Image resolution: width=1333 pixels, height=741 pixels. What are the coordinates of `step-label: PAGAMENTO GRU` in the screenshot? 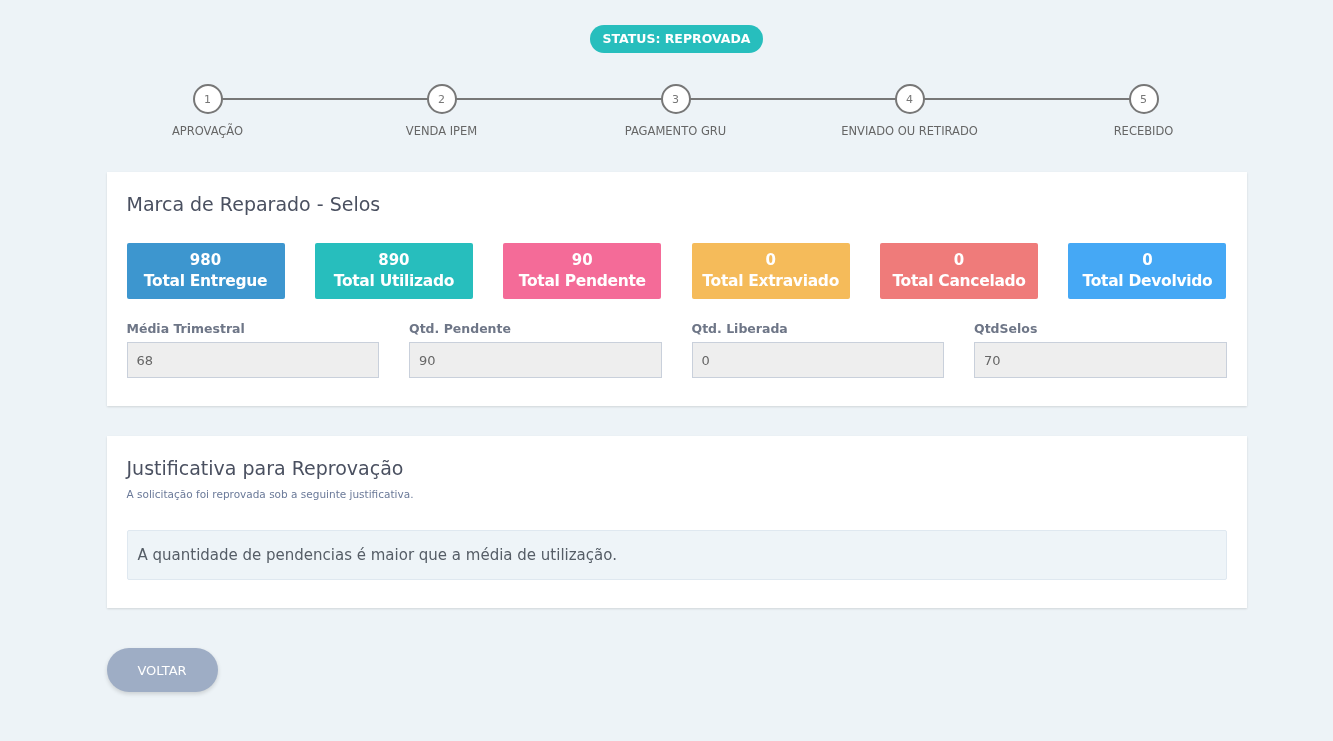 It's located at (675, 131).